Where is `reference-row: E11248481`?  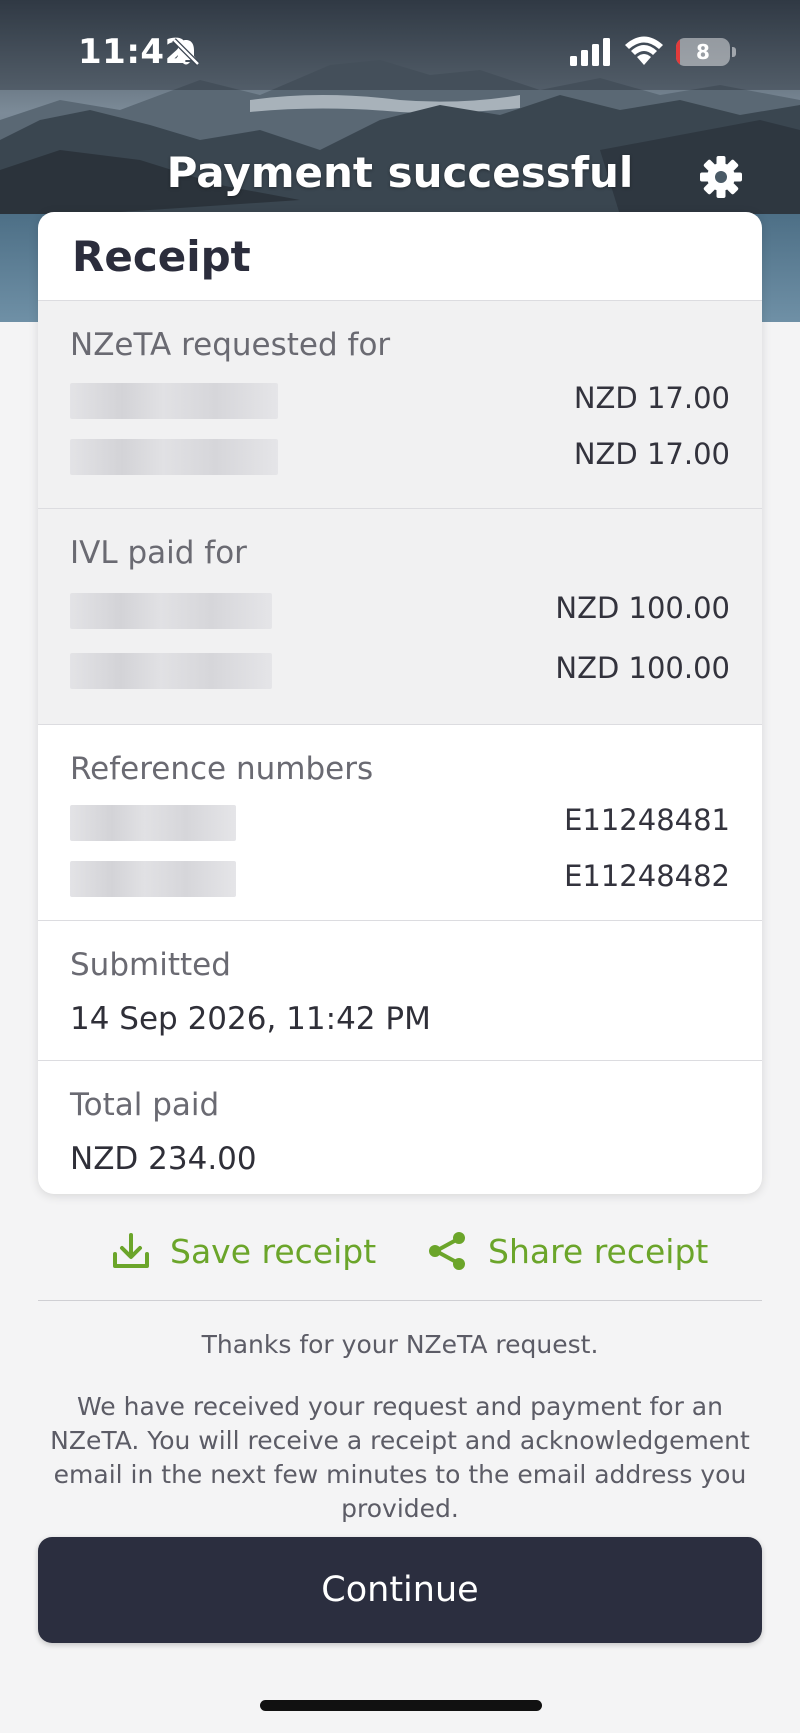
reference-row: E11248481 is located at coordinates (400, 823).